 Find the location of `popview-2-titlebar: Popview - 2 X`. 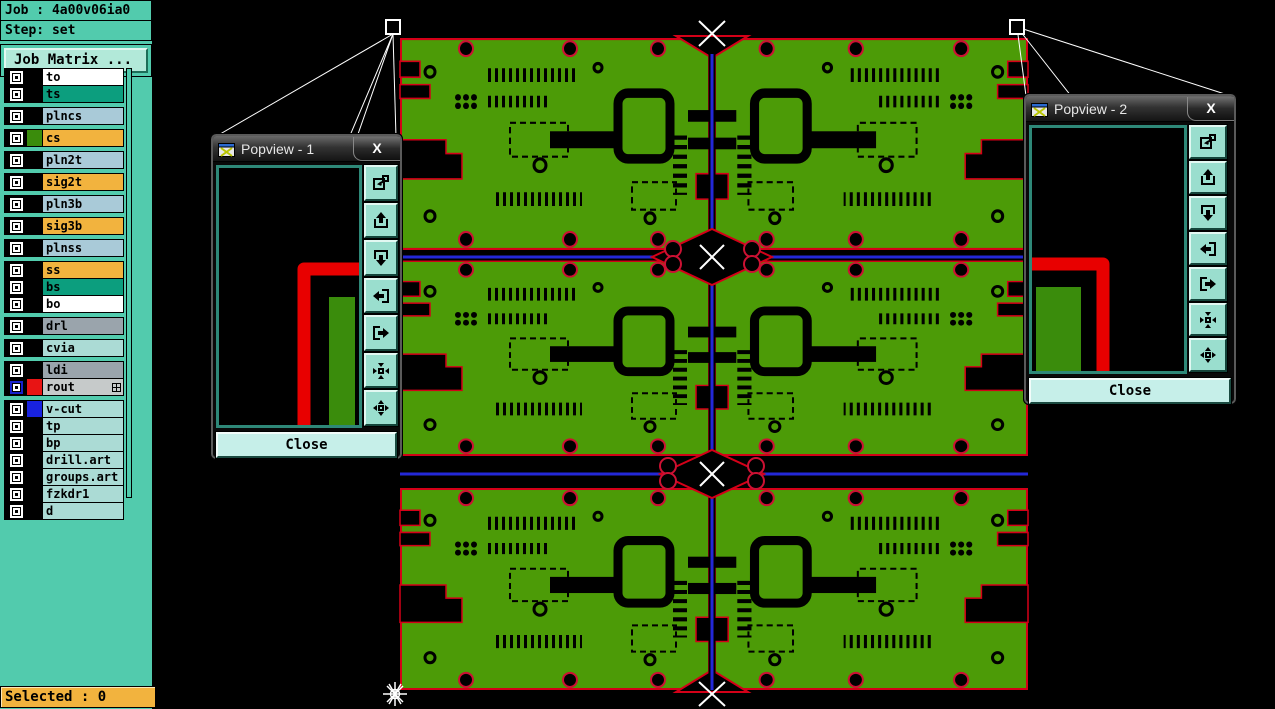

popview-2-titlebar: Popview - 2 X is located at coordinates (1130, 109).